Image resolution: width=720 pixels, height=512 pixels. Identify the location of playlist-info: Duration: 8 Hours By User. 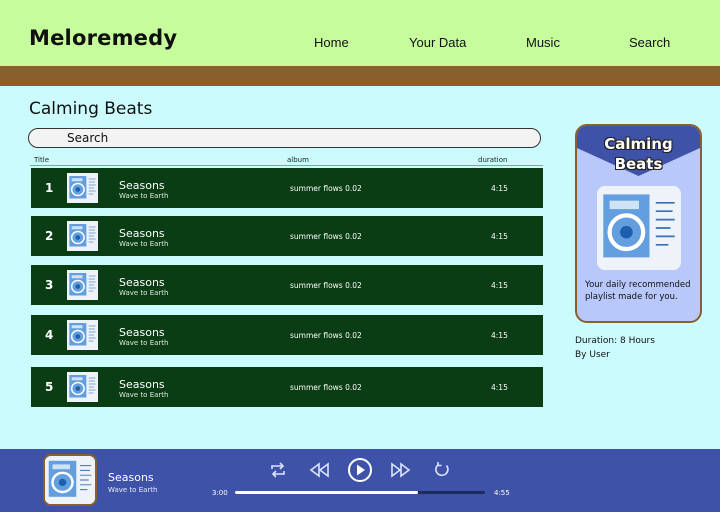
(615, 348).